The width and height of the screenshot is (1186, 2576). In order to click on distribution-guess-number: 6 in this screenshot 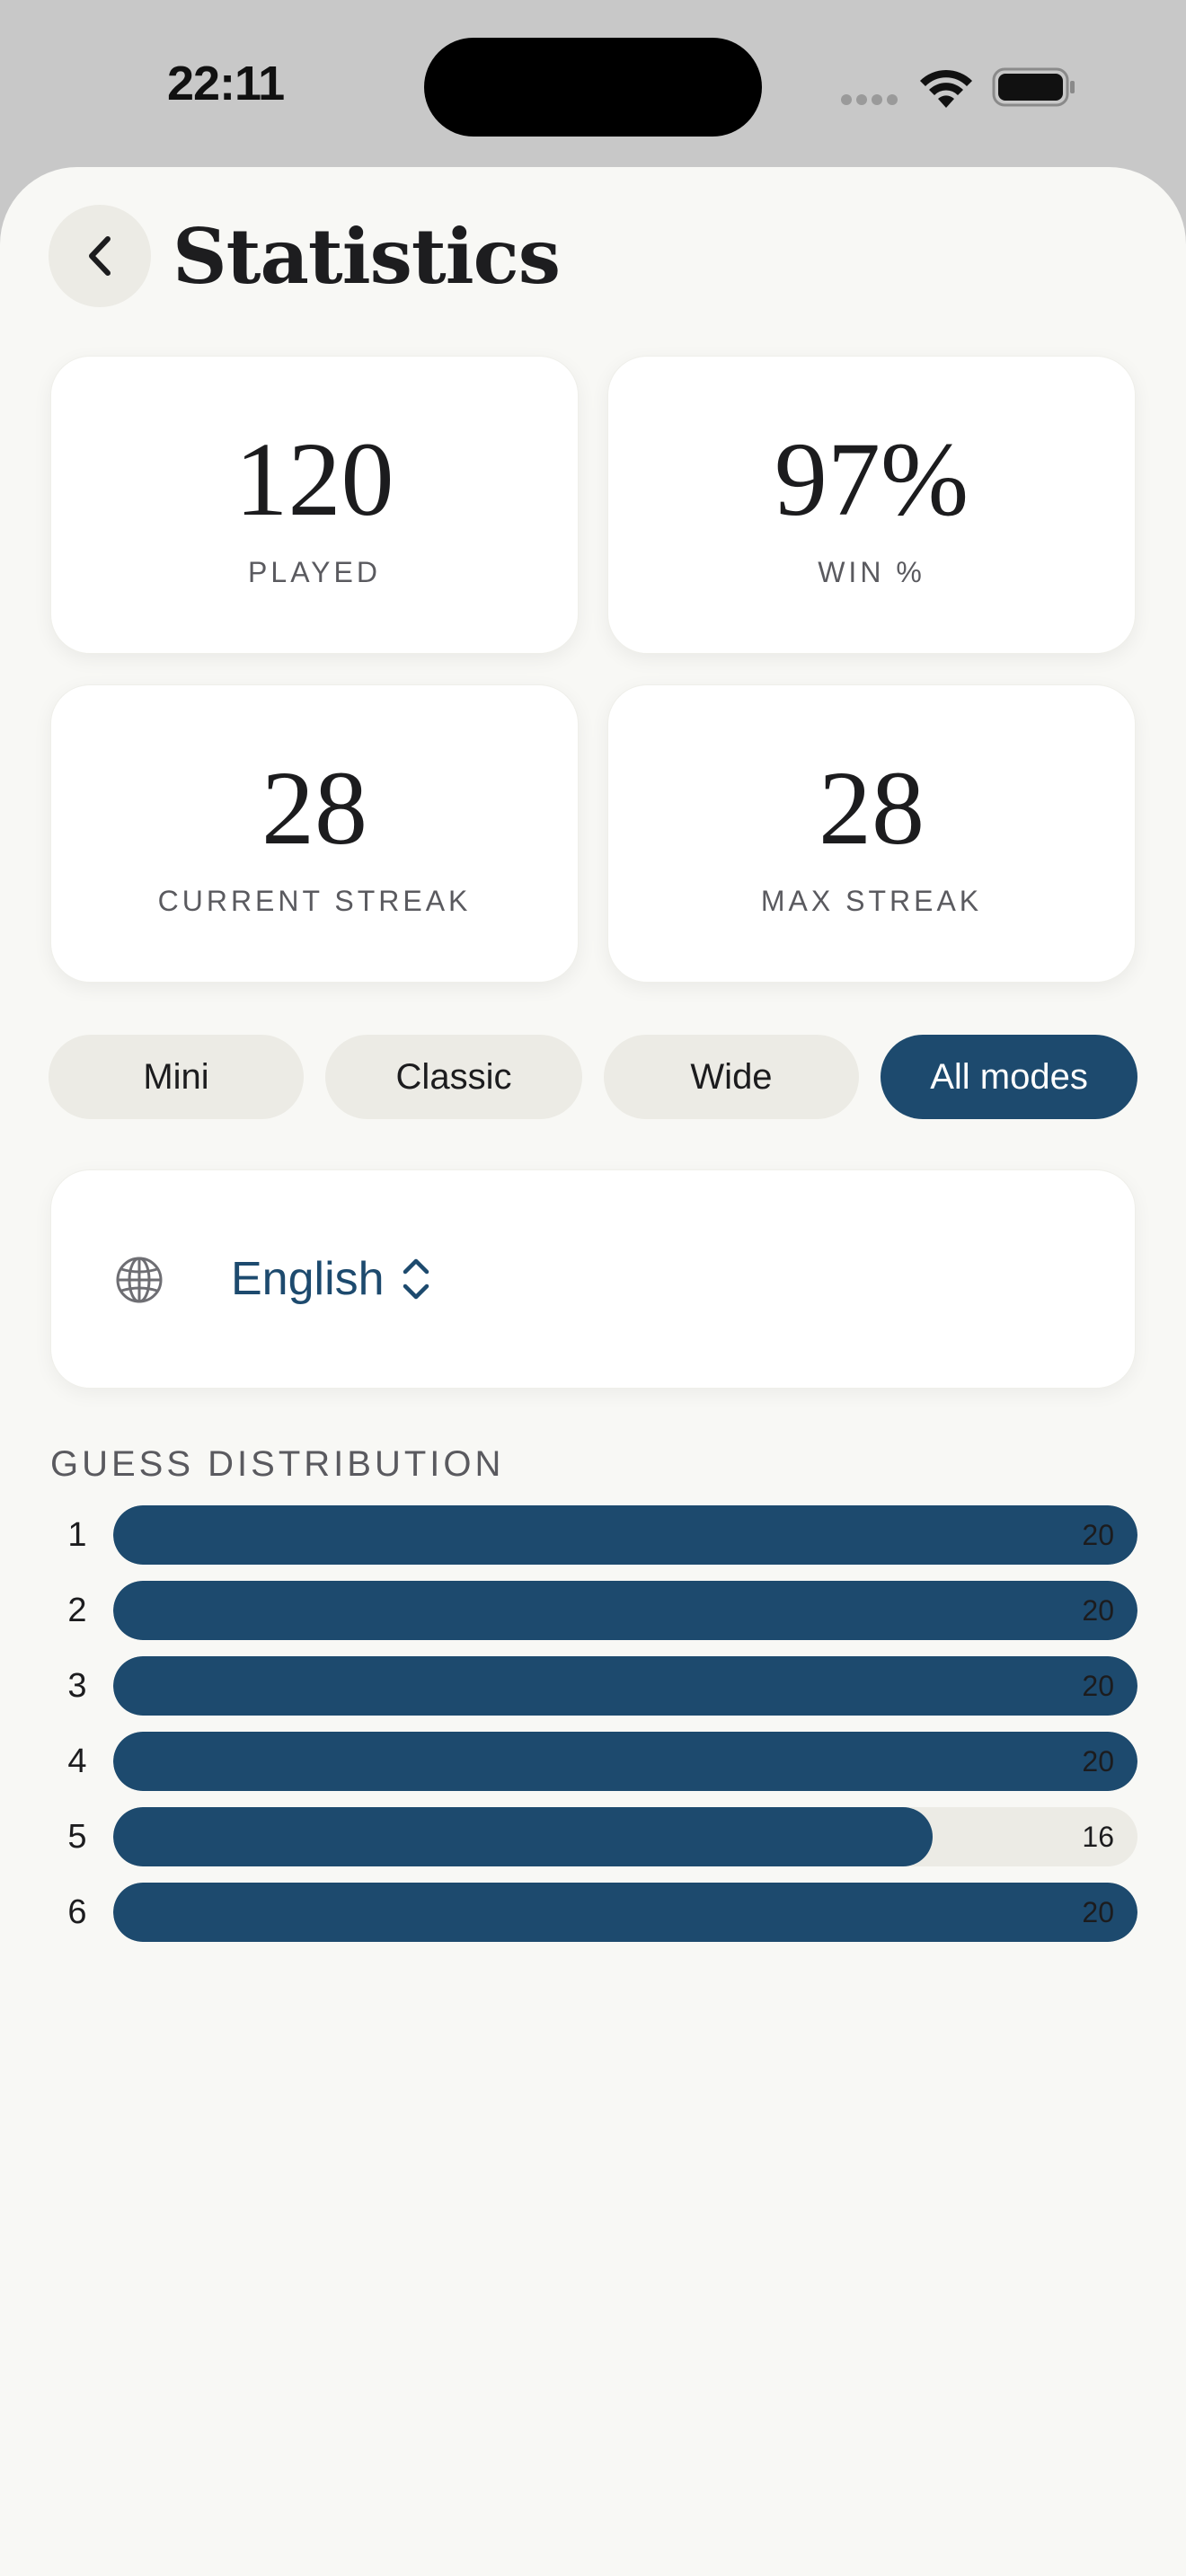, I will do `click(77, 1912)`.